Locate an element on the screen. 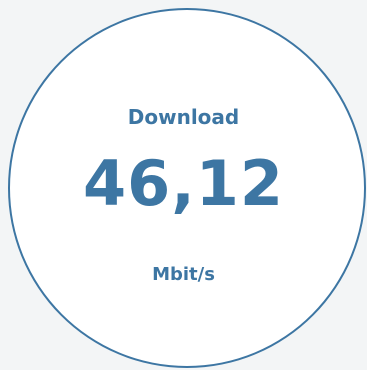 This screenshot has width=367, height=370. speed-unit: Mbit/s is located at coordinates (183, 274).